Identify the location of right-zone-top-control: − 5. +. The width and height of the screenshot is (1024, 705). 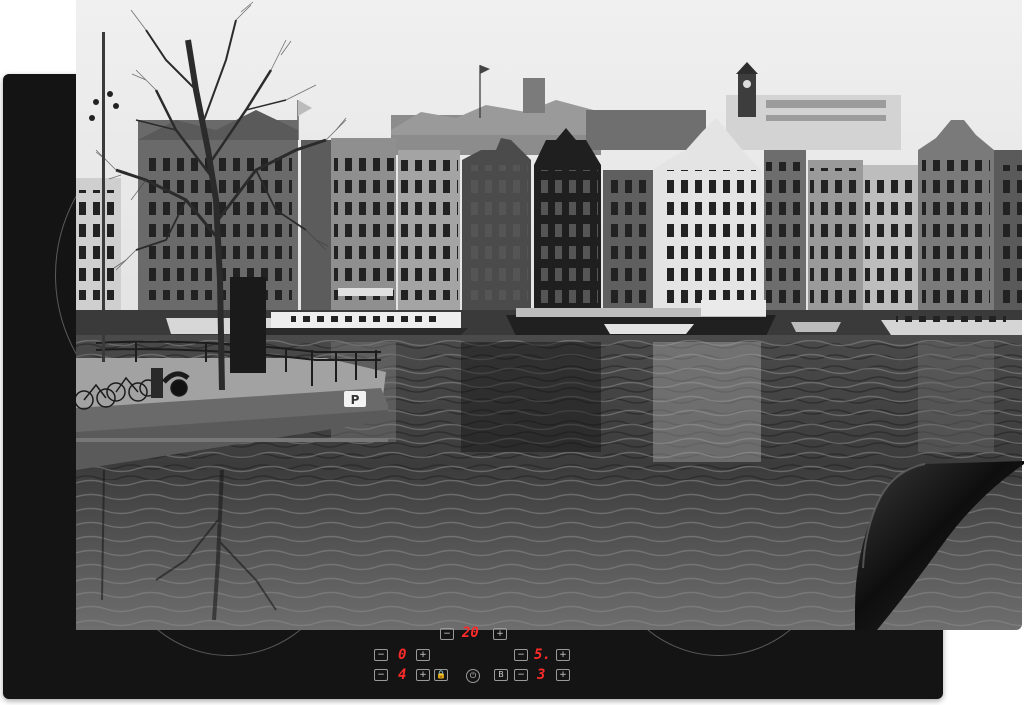
(544, 655).